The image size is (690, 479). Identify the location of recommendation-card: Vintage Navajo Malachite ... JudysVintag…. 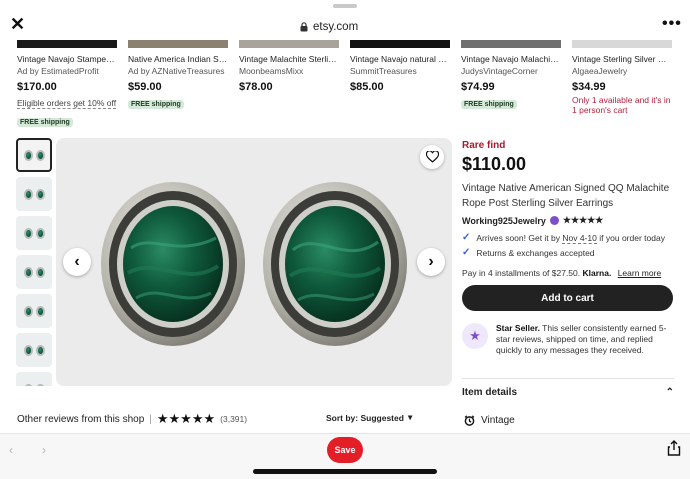
(511, 80).